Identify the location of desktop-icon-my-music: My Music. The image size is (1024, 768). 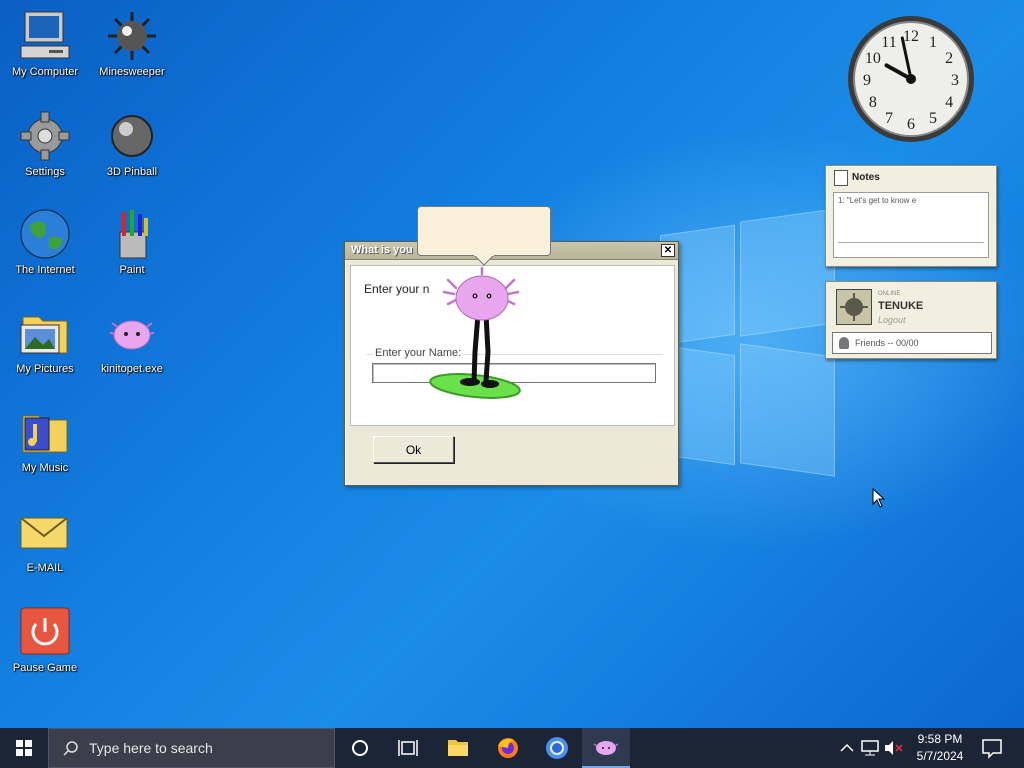
(45, 440).